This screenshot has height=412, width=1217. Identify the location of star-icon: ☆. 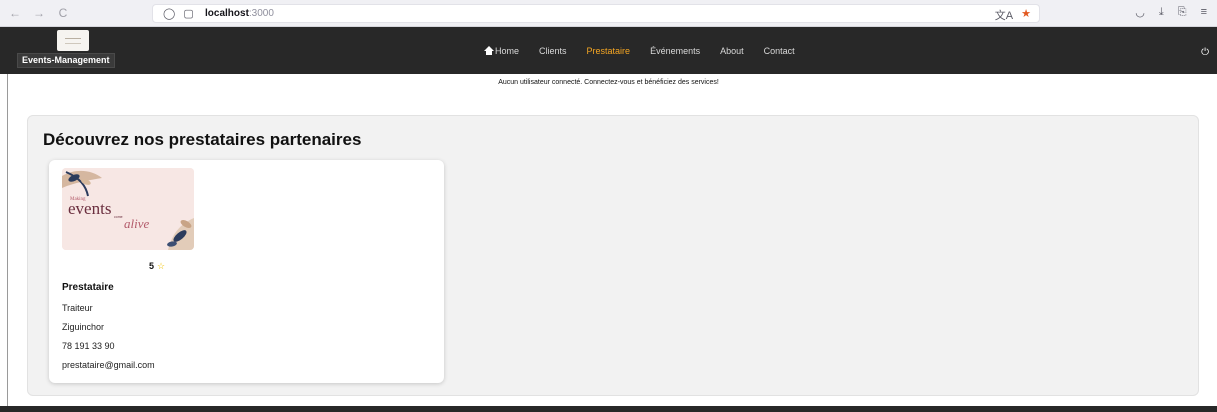
(161, 266).